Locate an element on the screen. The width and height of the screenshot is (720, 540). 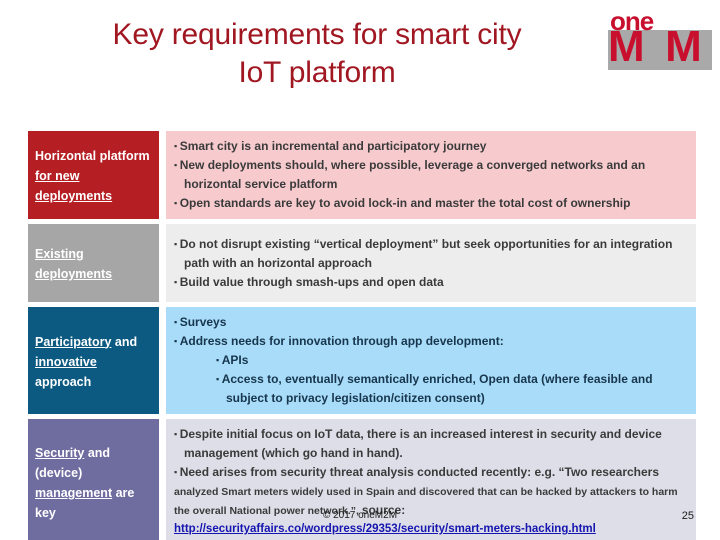
key-text-underlined-2: management is located at coordinates (74, 493).